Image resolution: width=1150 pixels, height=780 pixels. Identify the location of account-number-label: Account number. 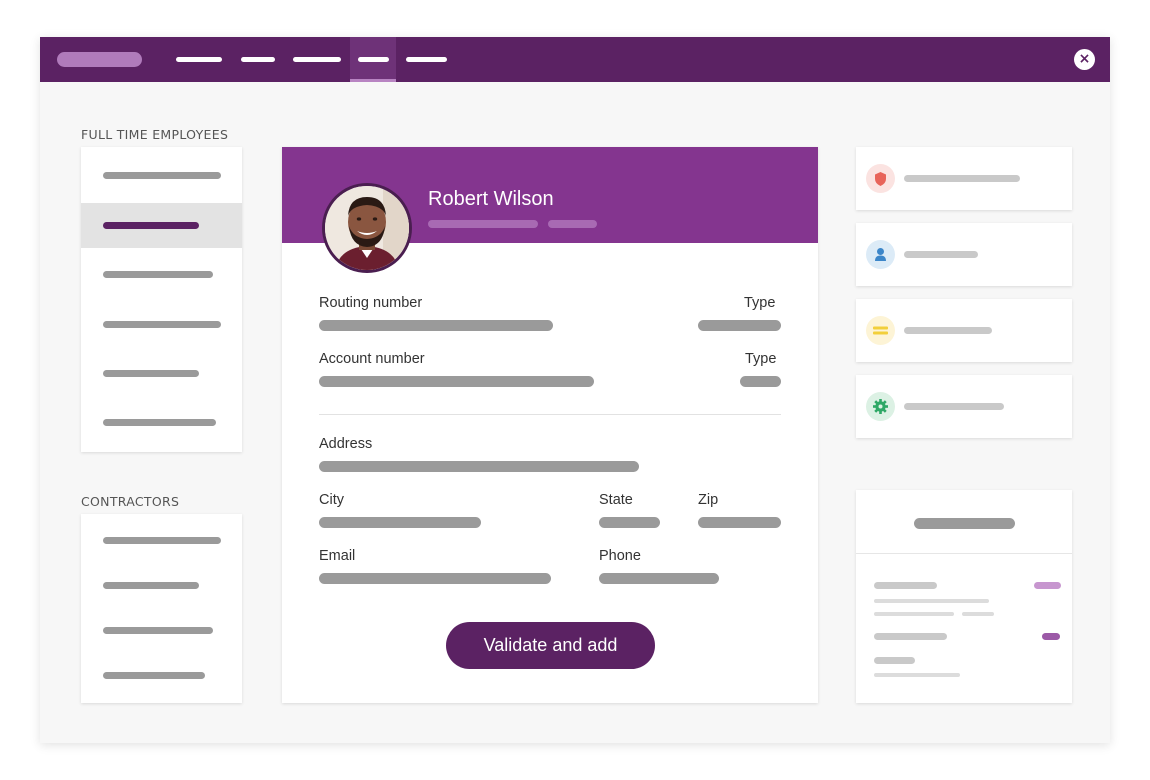
(372, 359).